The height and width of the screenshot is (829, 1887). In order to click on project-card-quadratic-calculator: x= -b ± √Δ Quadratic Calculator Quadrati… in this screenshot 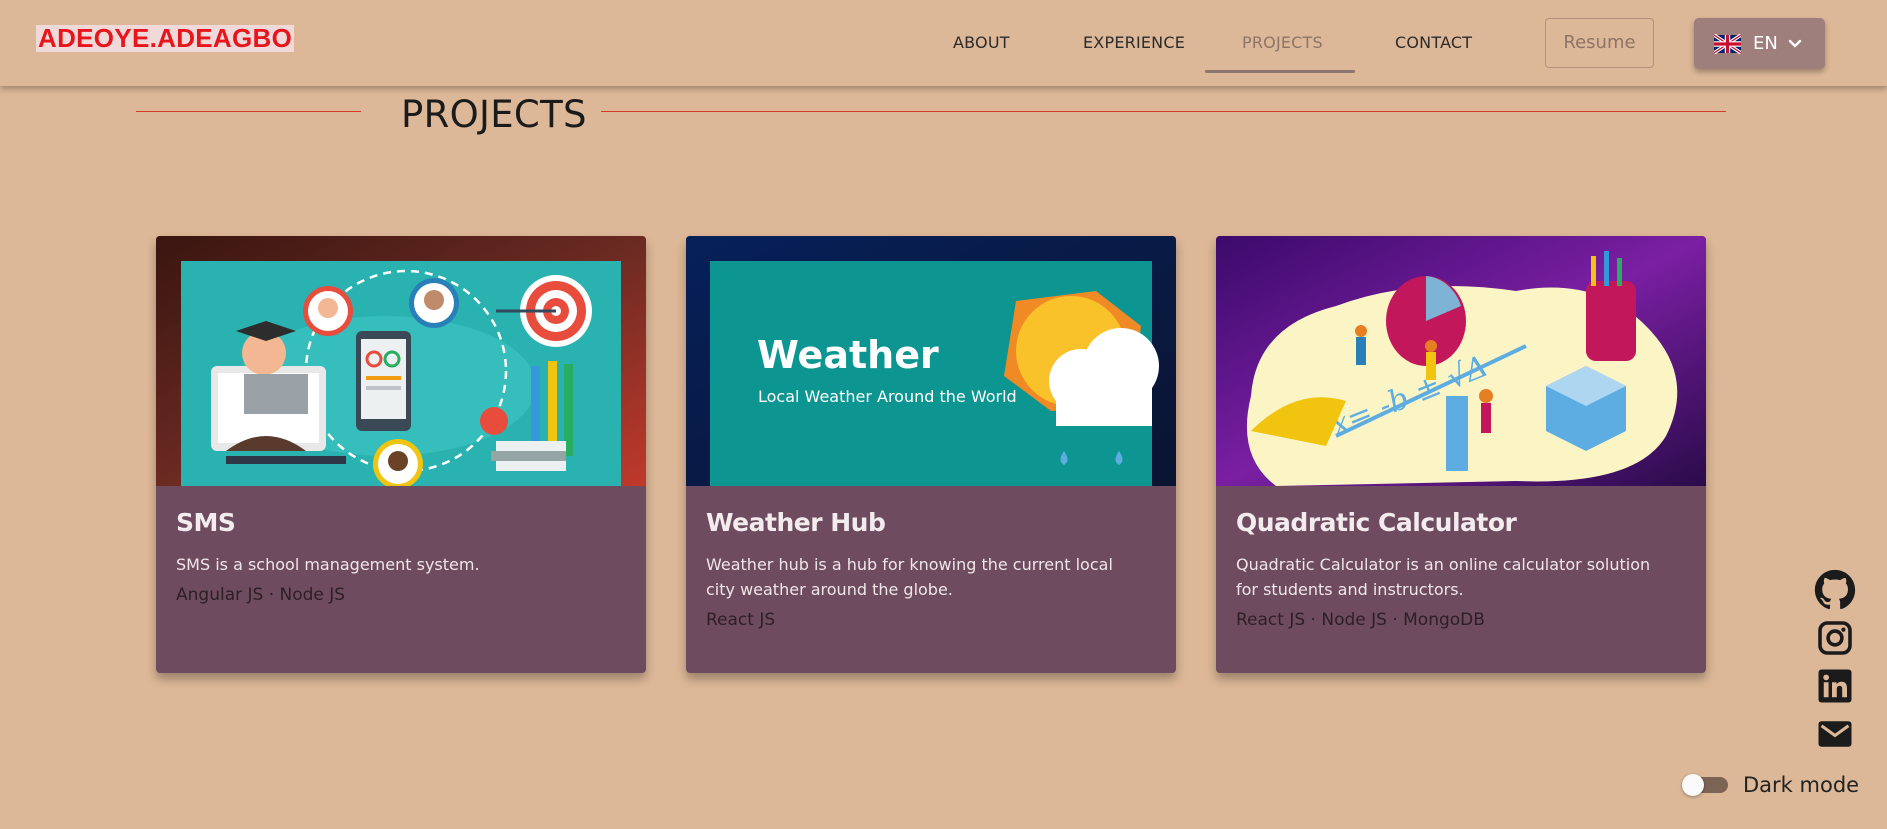, I will do `click(1461, 454)`.